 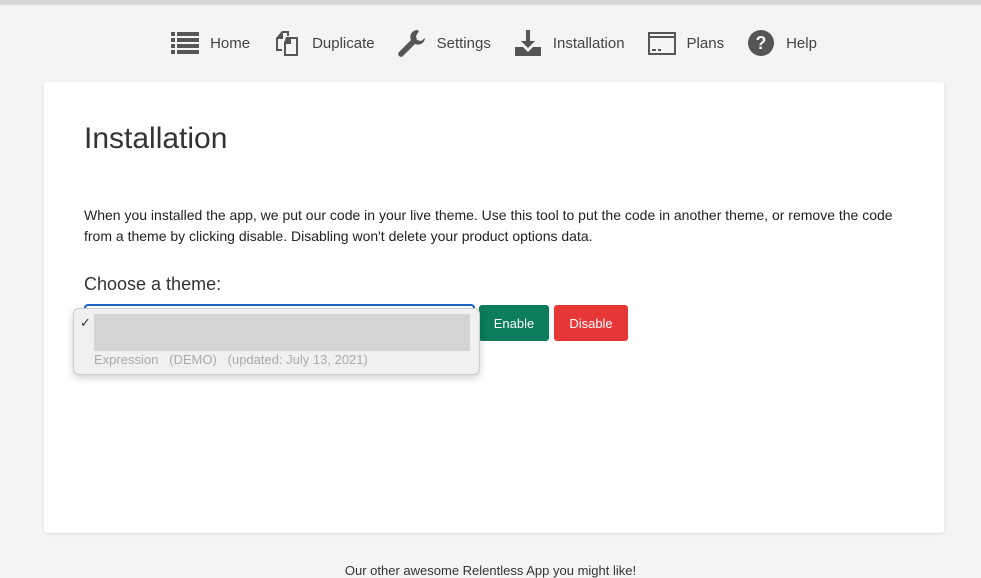 What do you see at coordinates (287, 43) in the screenshot?
I see `duplicate-icon` at bounding box center [287, 43].